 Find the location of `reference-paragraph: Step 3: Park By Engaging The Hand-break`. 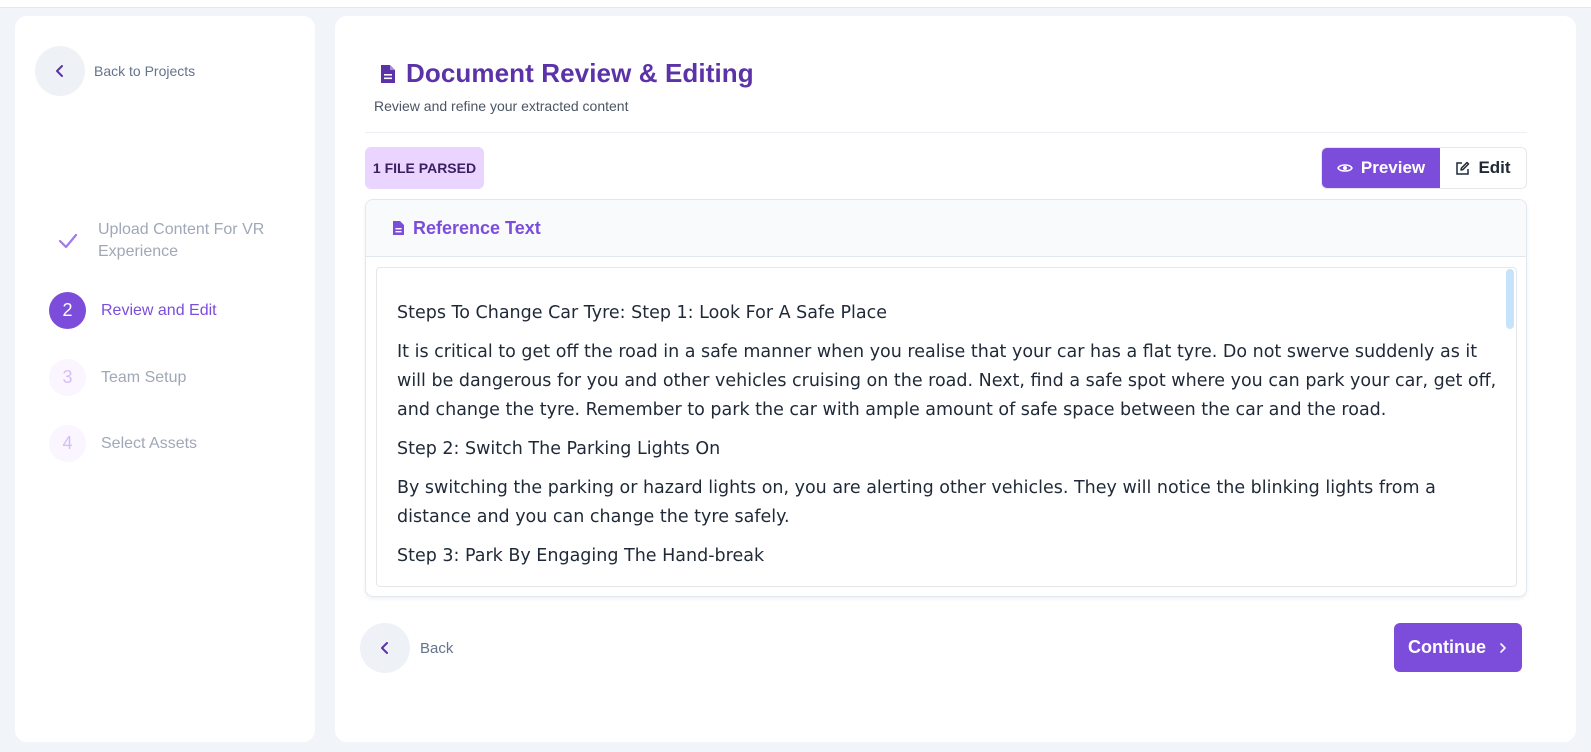

reference-paragraph: Step 3: Park By Engaging The Hand-break is located at coordinates (581, 556).